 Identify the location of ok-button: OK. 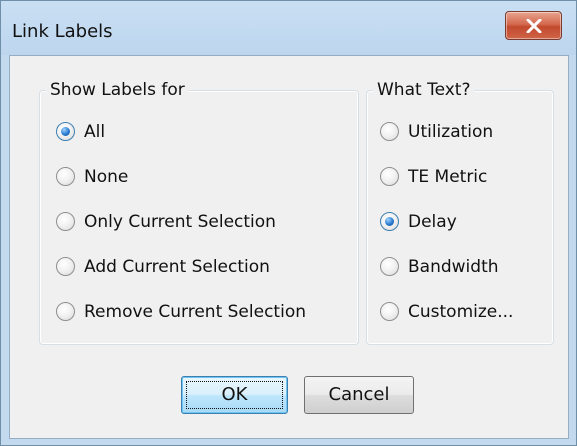
(234, 395).